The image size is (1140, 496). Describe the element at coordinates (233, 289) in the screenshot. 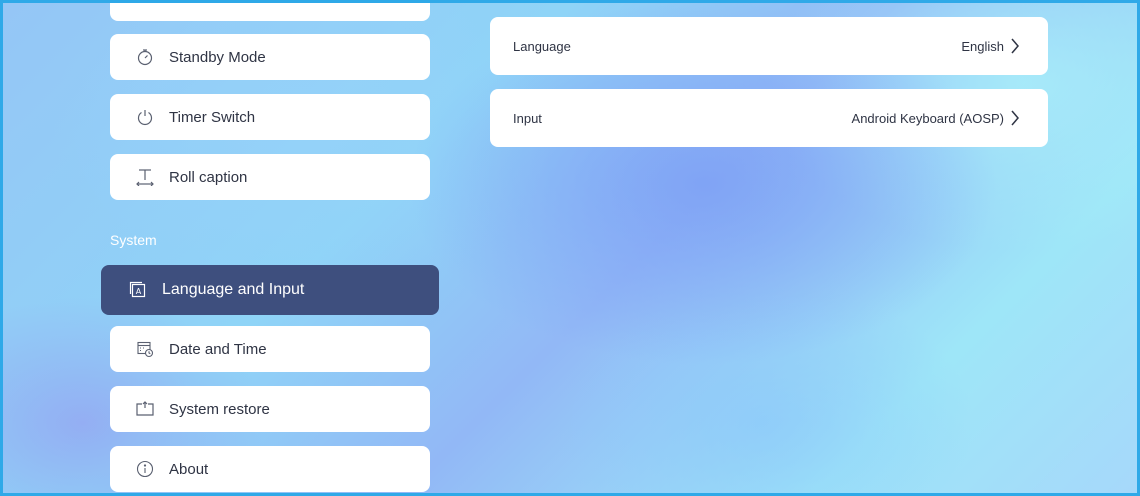

I see `sidebar-item-label: Language and Input` at that location.